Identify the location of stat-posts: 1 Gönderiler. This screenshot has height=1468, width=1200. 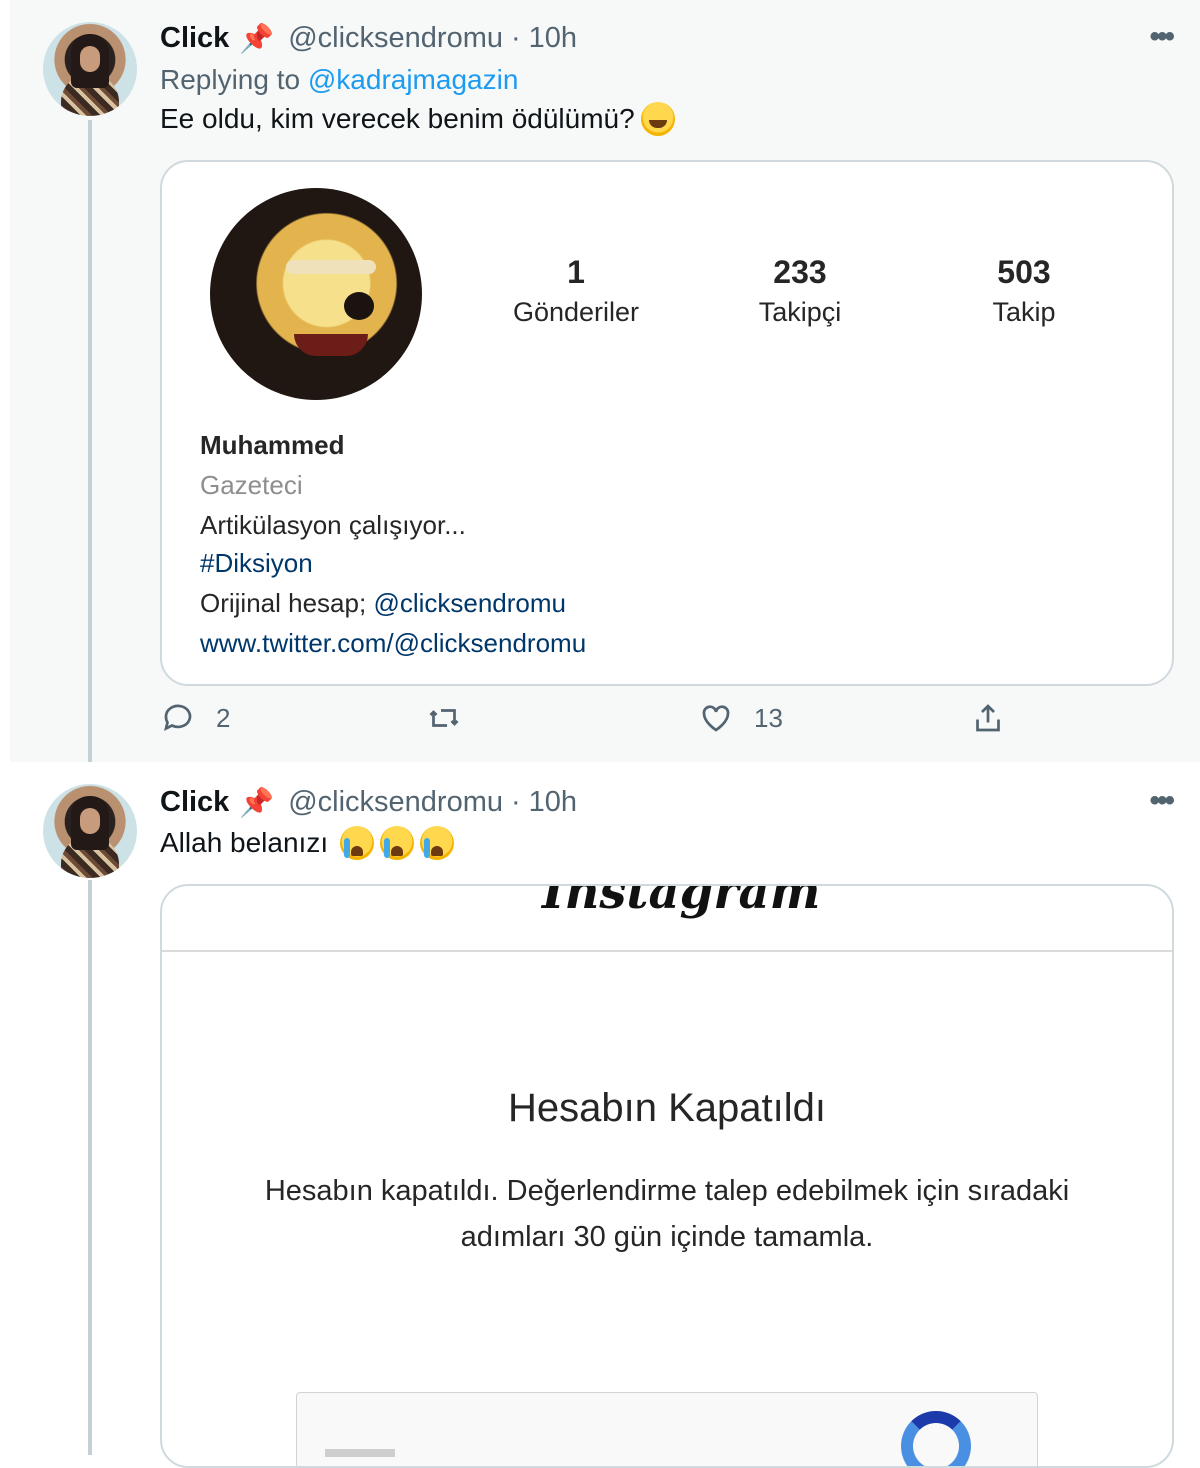
(576, 291).